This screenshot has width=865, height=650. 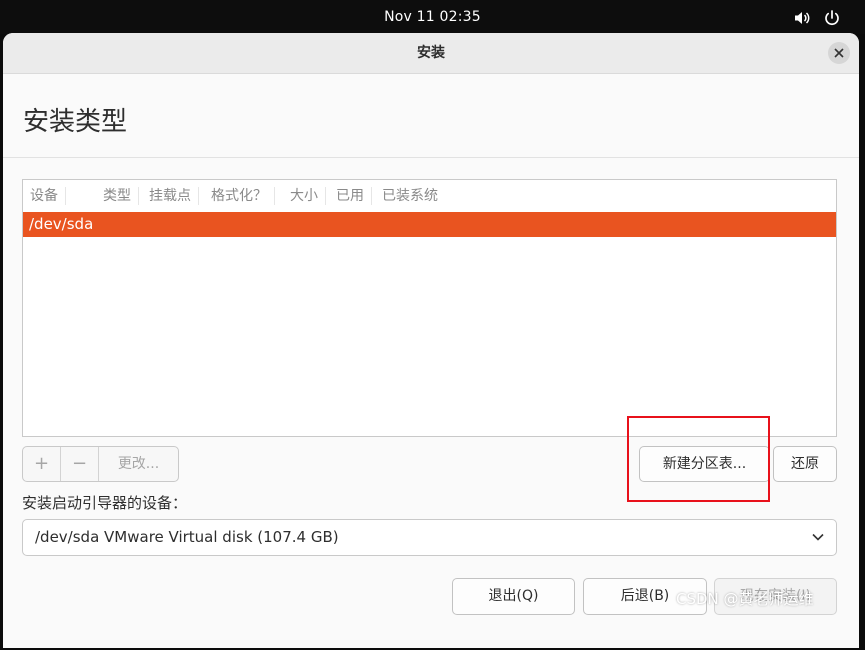 I want to click on volume-icon, so click(x=802, y=18).